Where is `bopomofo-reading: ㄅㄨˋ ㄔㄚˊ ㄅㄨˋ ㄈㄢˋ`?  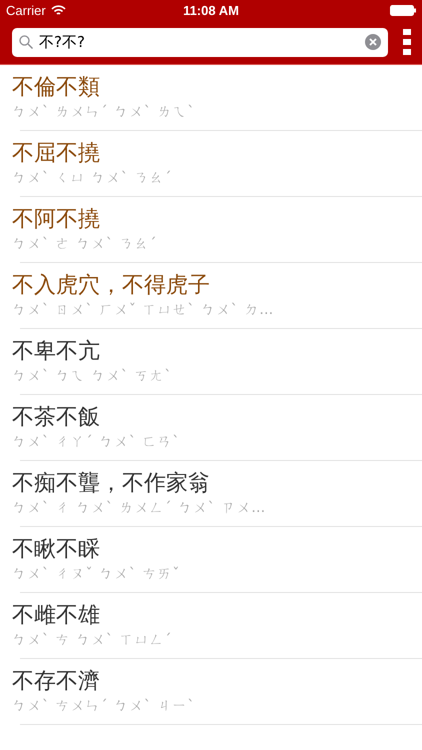
bopomofo-reading: ㄅㄨˋ ㄔㄚˊ ㄅㄨˋ ㄈㄢˋ is located at coordinates (97, 442).